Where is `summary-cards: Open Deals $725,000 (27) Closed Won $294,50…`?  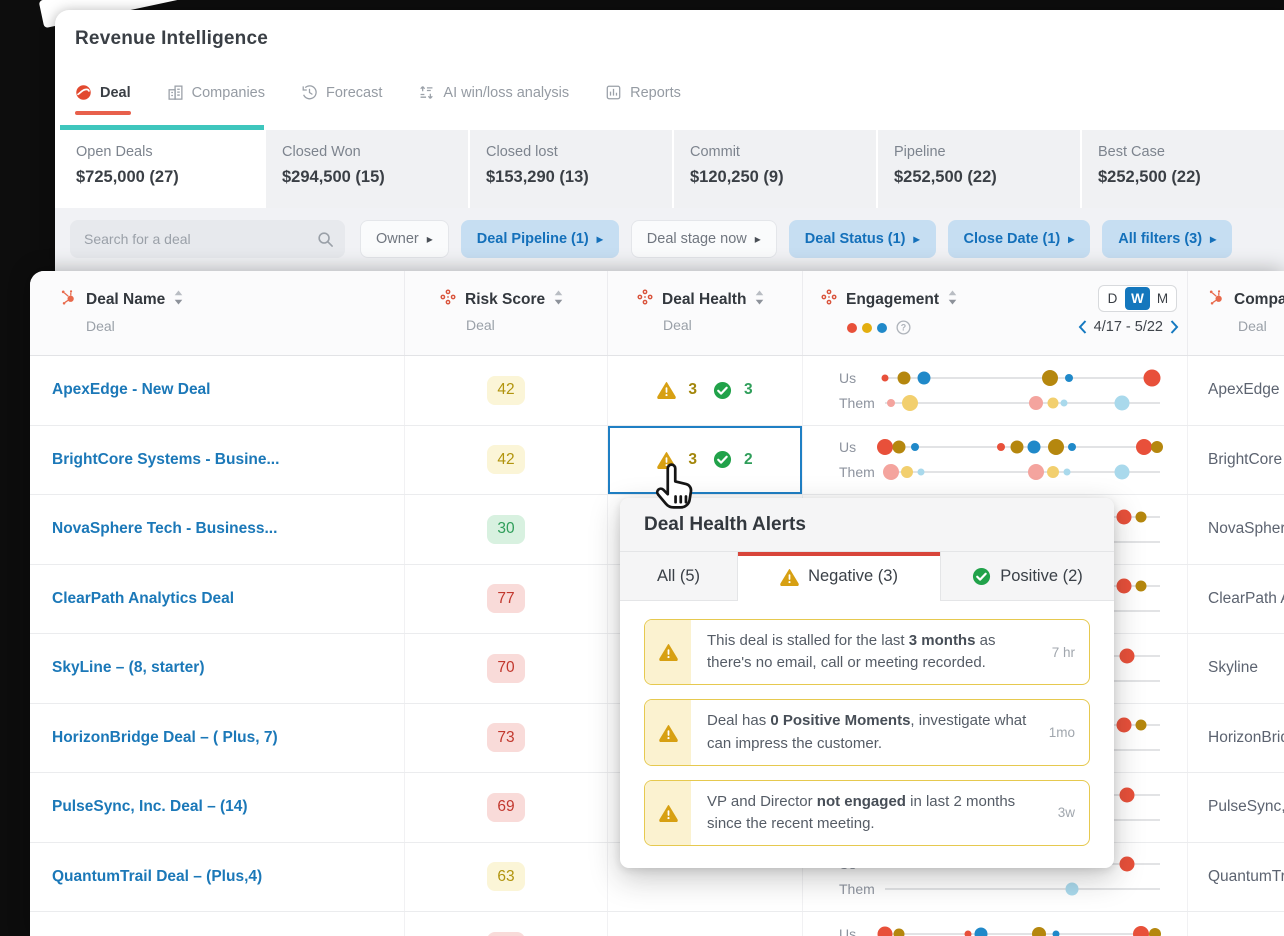
summary-cards: Open Deals $725,000 (27) Closed Won $294,50… is located at coordinates (672, 166).